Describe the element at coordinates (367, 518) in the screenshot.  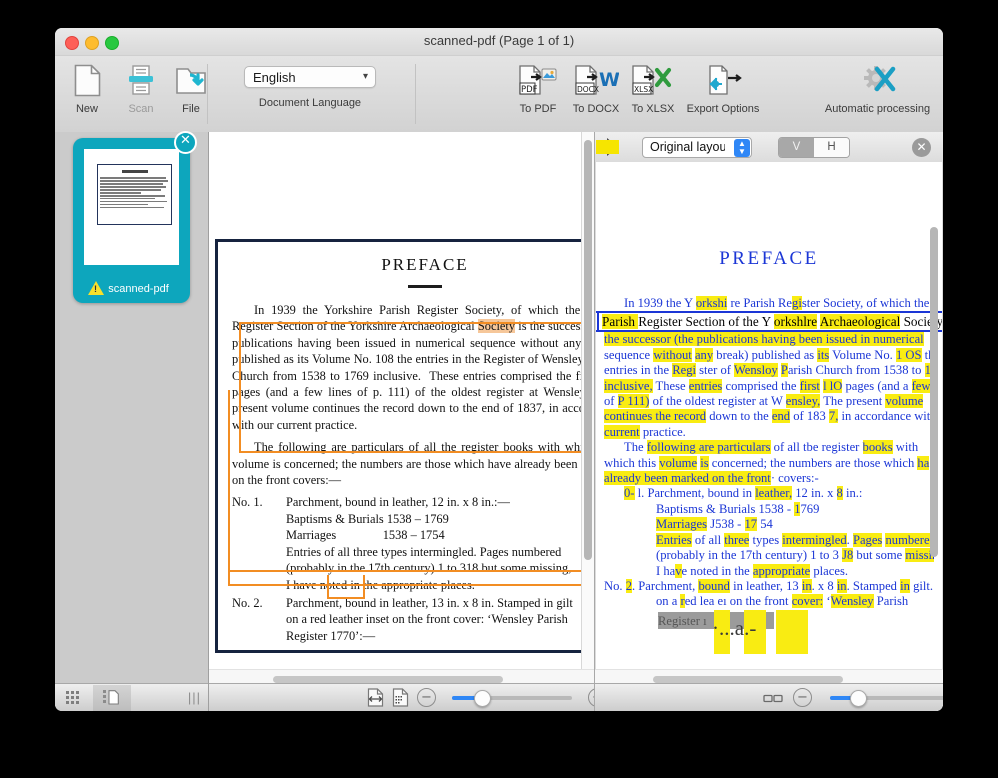
I see `scan-entry-line: Baptisms & Burials 1538 – 1769` at that location.